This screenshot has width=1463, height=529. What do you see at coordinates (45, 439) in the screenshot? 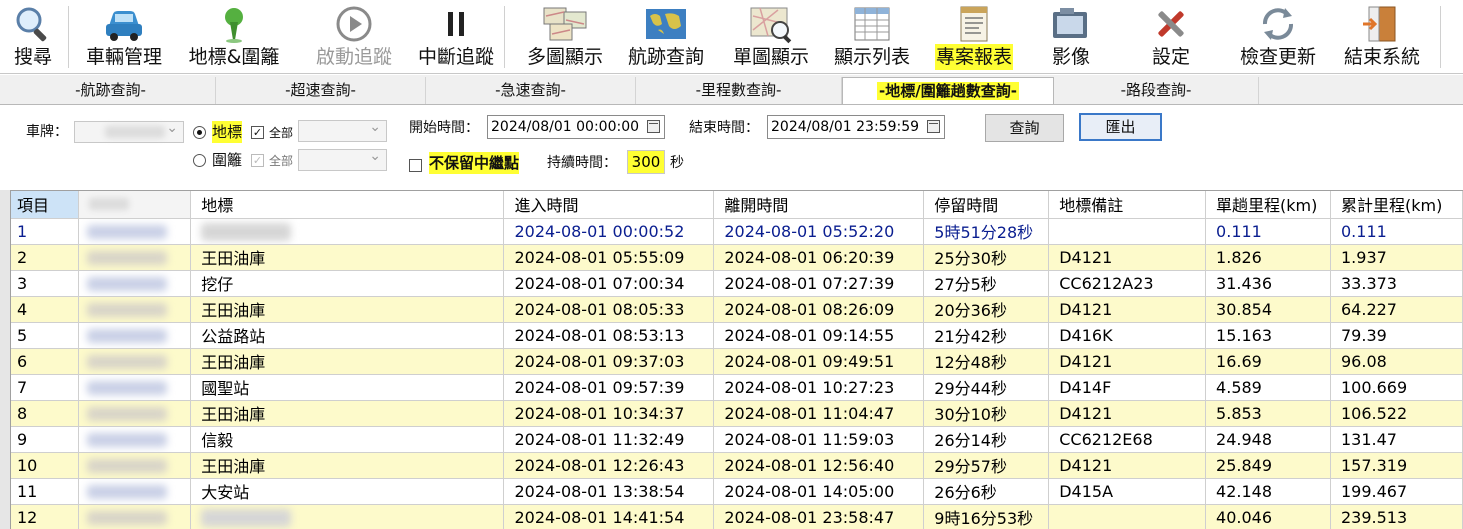
I see `cell-no: 9` at bounding box center [45, 439].